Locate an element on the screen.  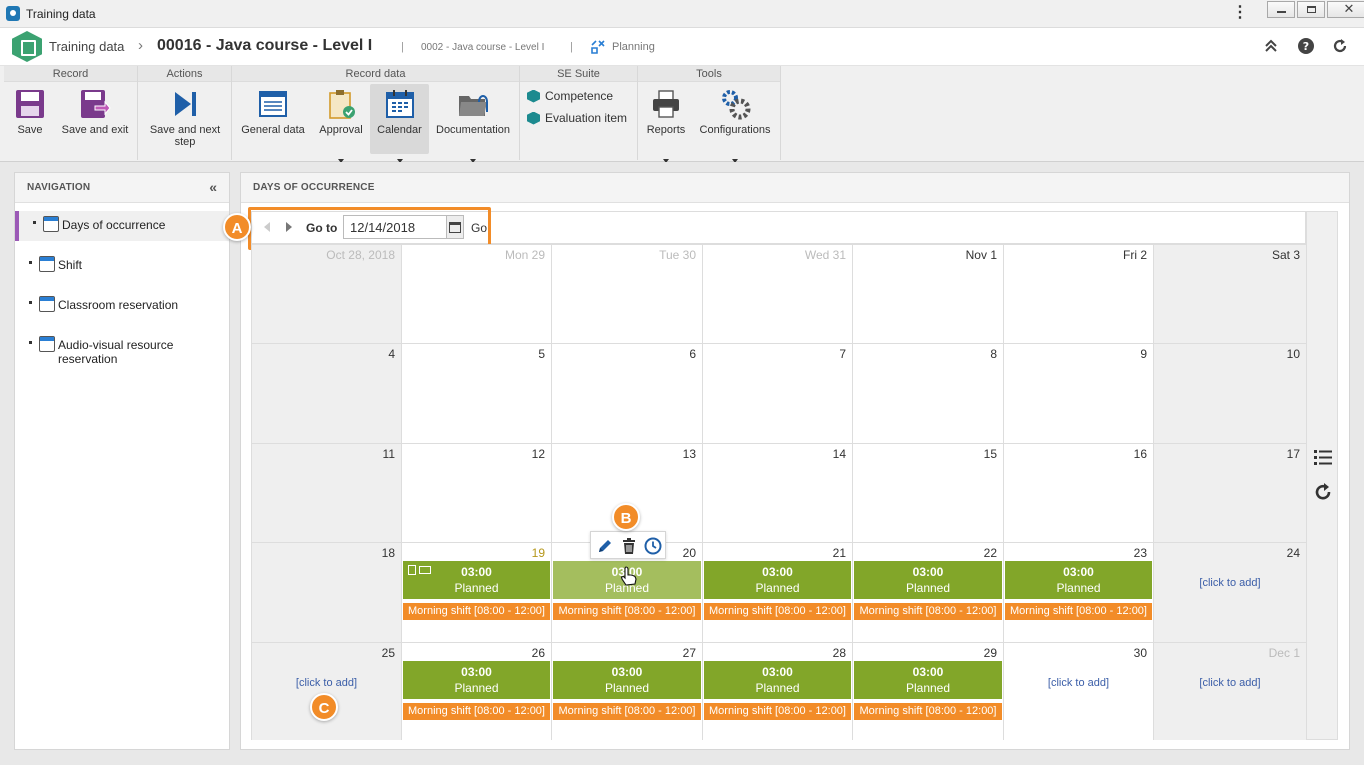
approval-button: Approval is located at coordinates (341, 123).